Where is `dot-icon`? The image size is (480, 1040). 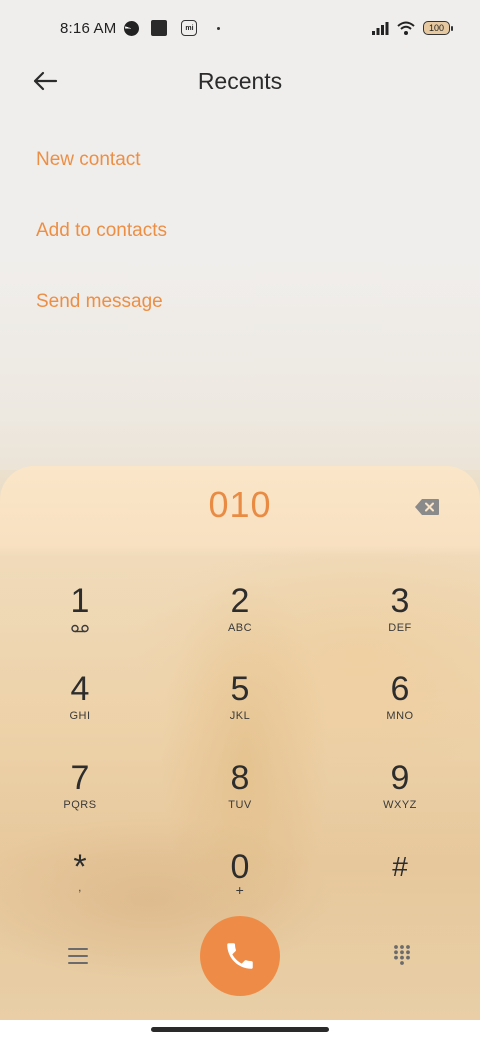 dot-icon is located at coordinates (219, 28).